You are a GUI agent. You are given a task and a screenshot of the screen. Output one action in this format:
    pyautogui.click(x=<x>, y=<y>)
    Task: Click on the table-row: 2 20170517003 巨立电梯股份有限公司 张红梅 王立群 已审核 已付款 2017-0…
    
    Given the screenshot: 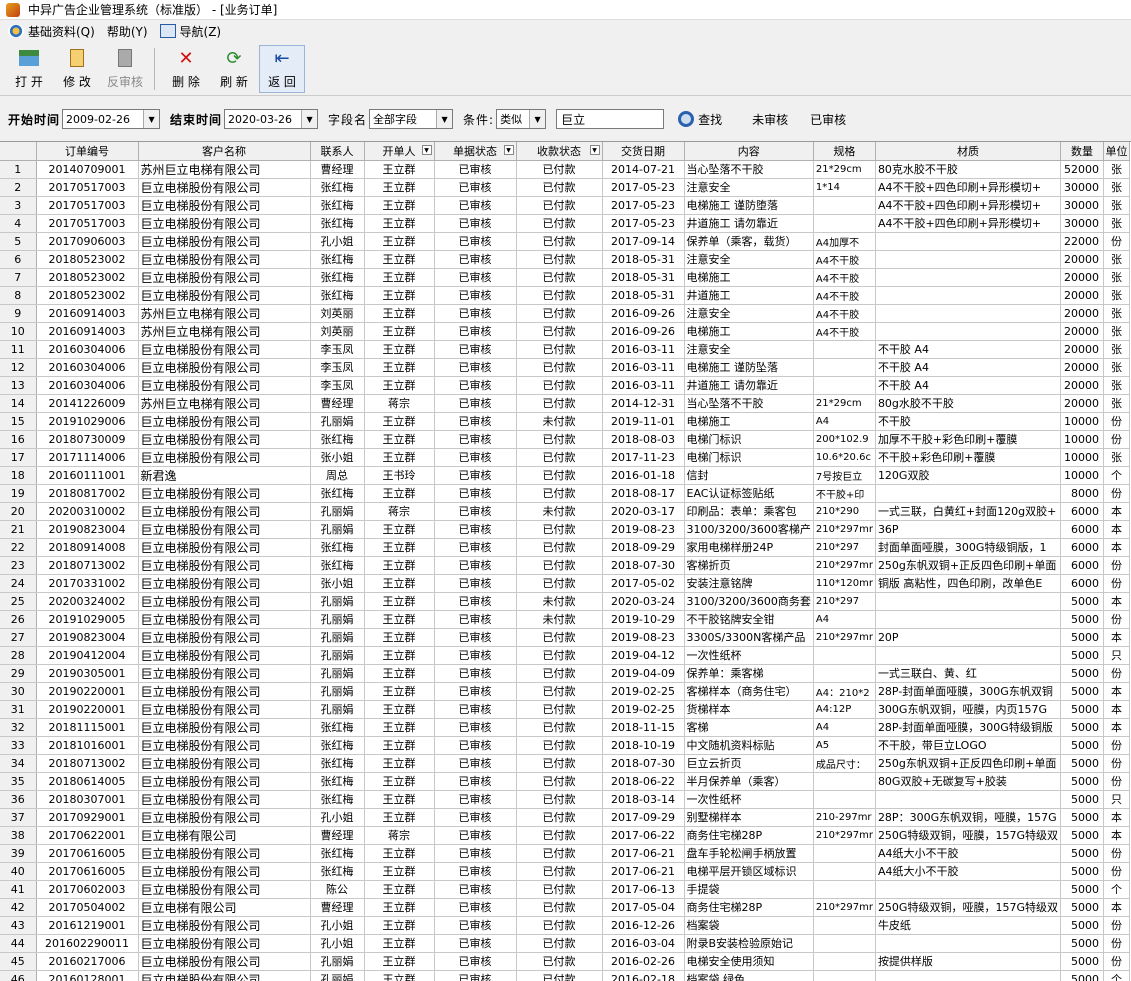 What is the action you would take?
    pyautogui.click(x=565, y=187)
    